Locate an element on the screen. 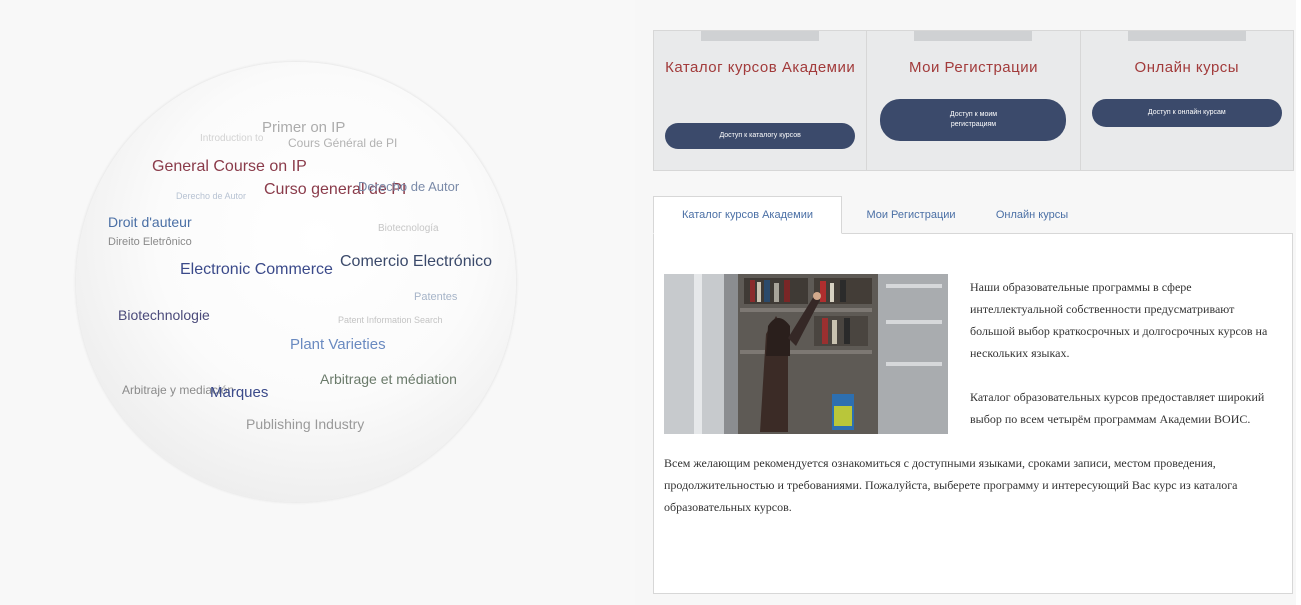 This screenshot has width=1301, height=605. cloud-term: Direito Eletrônico is located at coordinates (150, 242).